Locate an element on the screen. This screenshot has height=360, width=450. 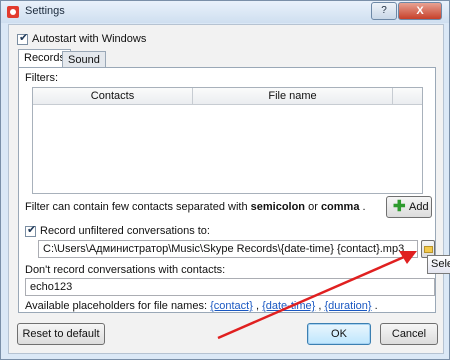
placeholder-date-time-link: {date-time} is located at coordinates (288, 306).